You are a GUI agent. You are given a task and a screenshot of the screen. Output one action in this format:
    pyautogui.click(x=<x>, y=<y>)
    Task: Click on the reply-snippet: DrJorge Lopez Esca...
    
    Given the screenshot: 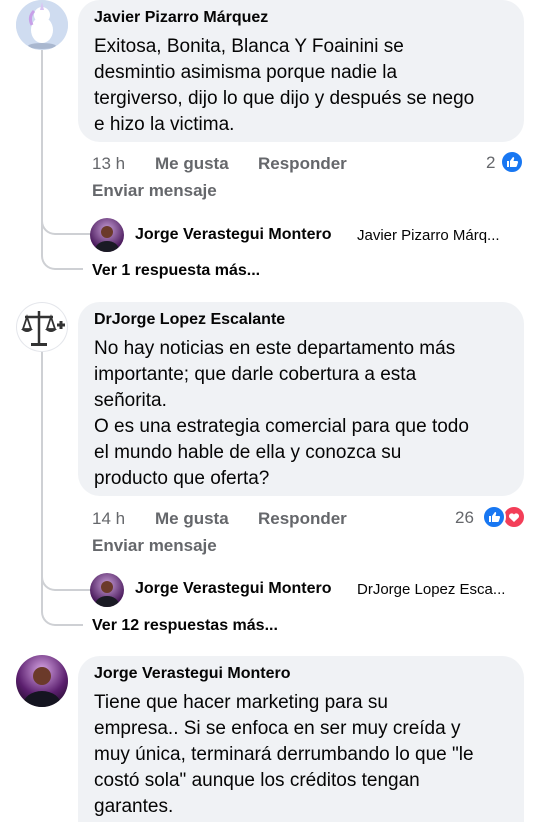 What is the action you would take?
    pyautogui.click(x=431, y=589)
    